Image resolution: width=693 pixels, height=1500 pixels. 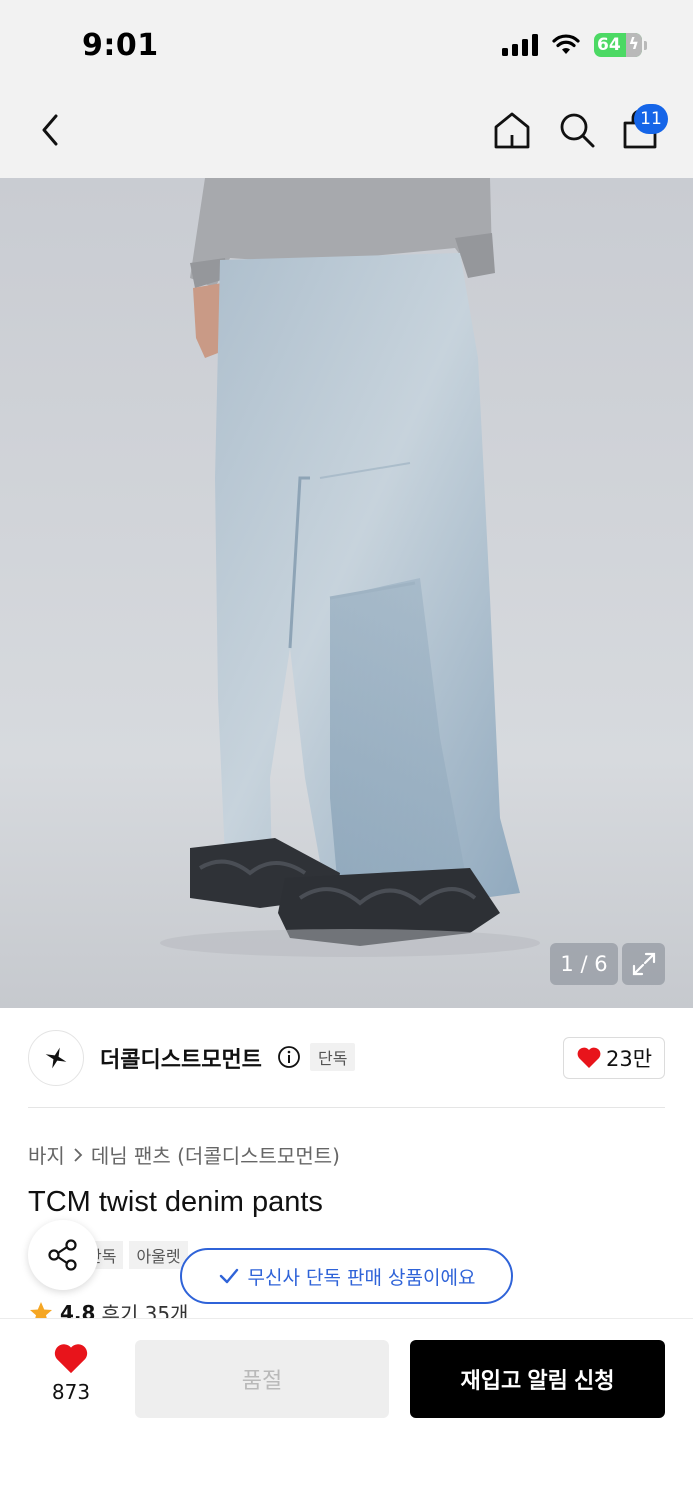 I want to click on signal-icon, so click(x=520, y=45).